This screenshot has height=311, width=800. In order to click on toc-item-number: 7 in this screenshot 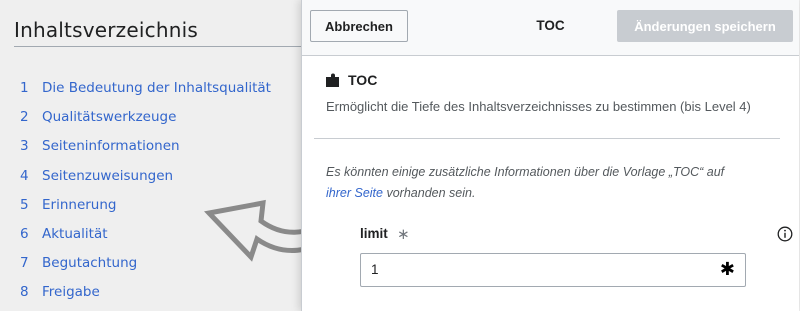, I will do `click(24, 263)`.